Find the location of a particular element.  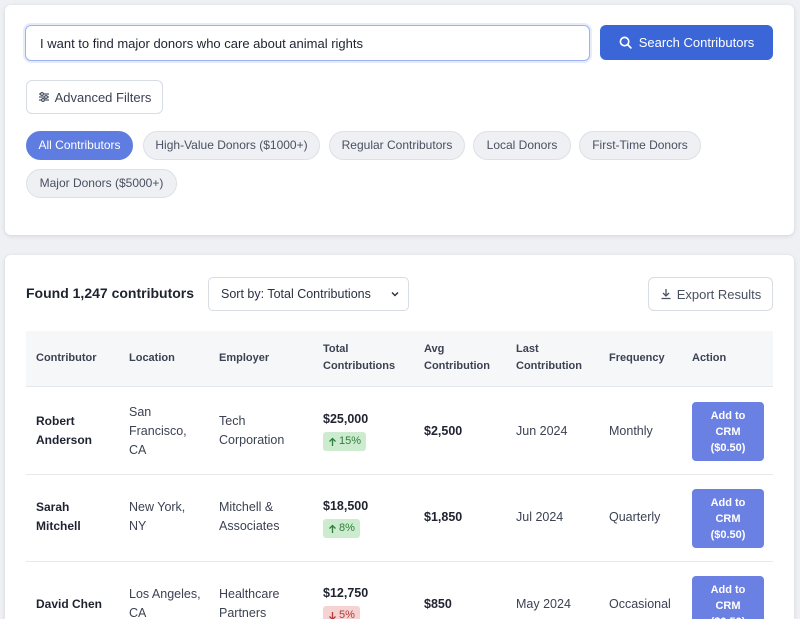

column-header-location: Location is located at coordinates (152, 358).